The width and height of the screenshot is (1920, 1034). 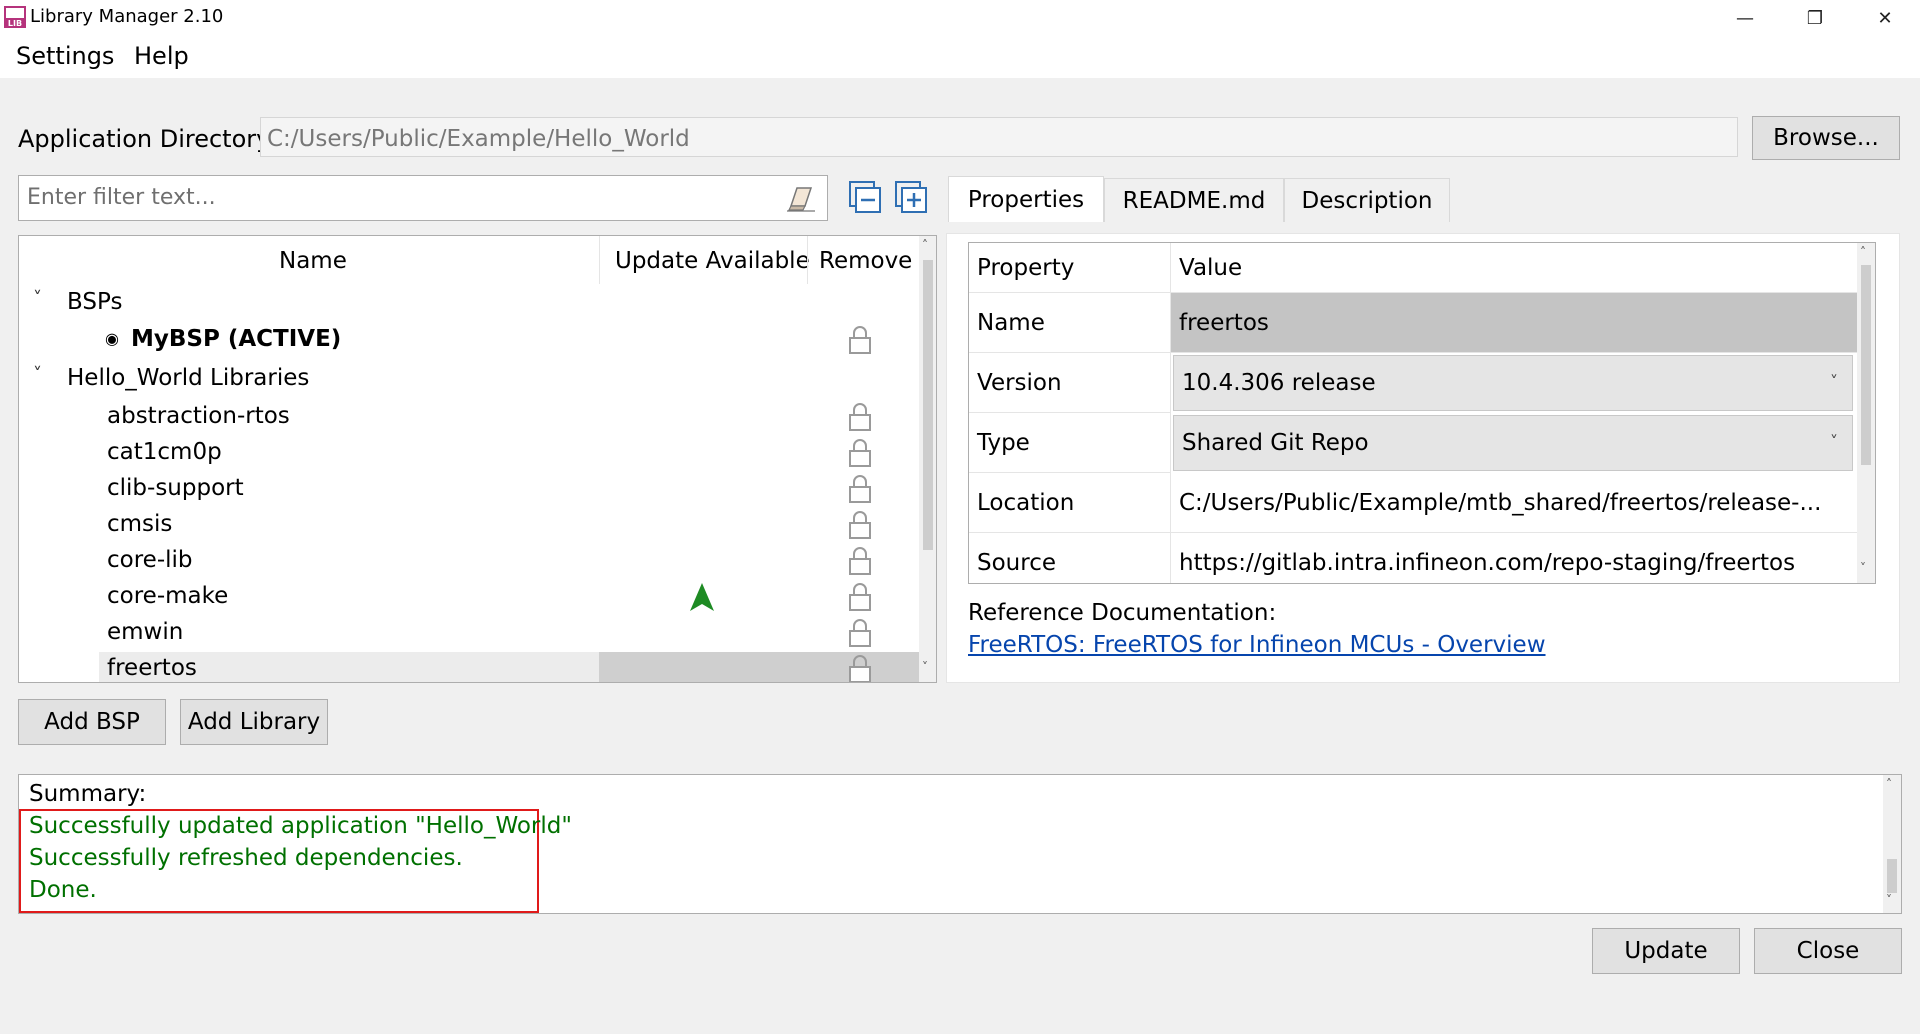 I want to click on restore-button: ❐, so click(x=1815, y=18).